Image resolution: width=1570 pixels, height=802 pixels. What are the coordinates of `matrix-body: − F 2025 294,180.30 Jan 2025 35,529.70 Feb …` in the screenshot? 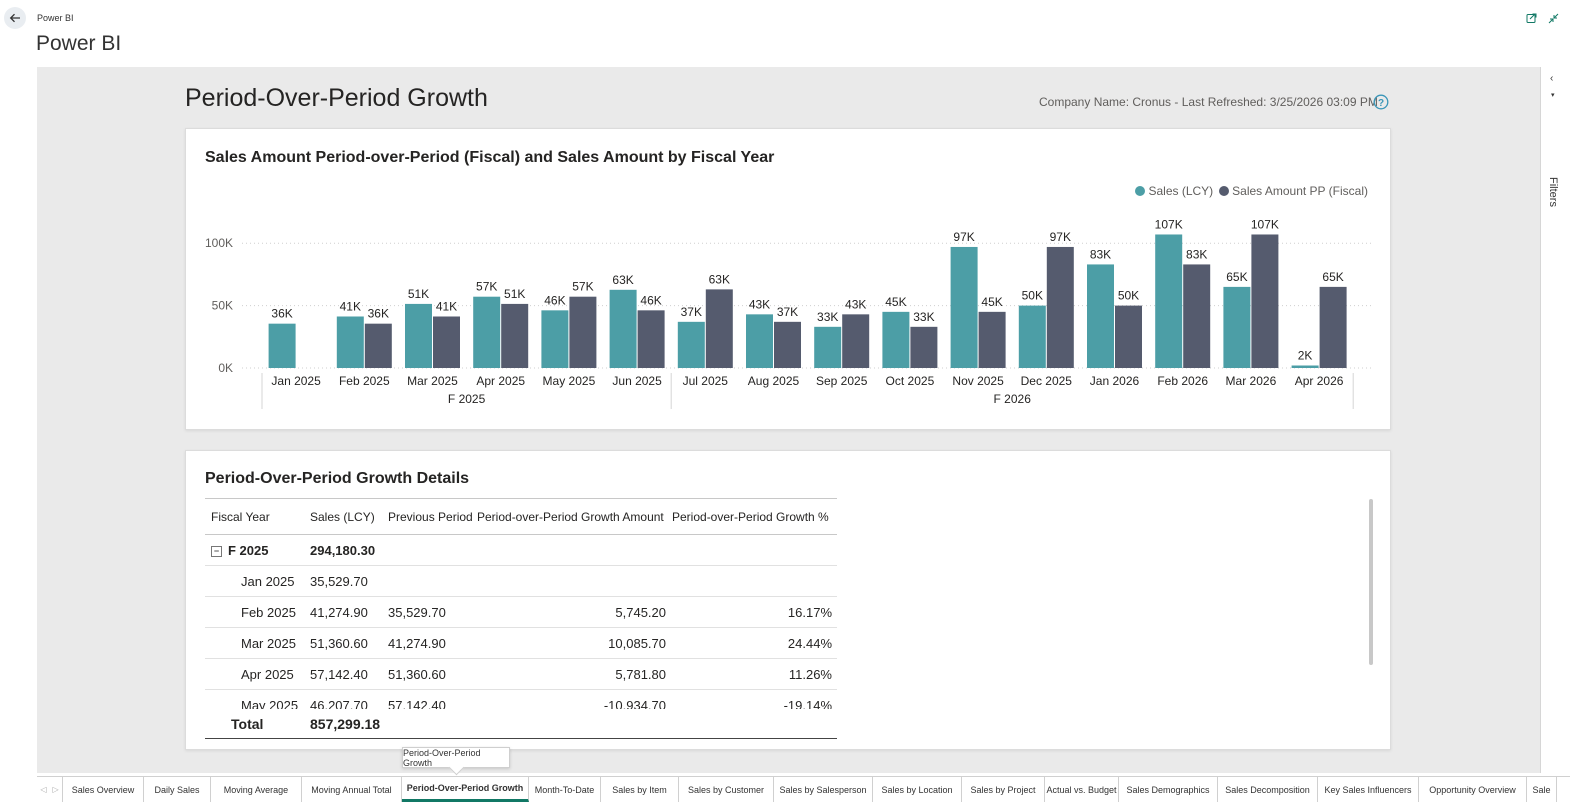 It's located at (521, 622).